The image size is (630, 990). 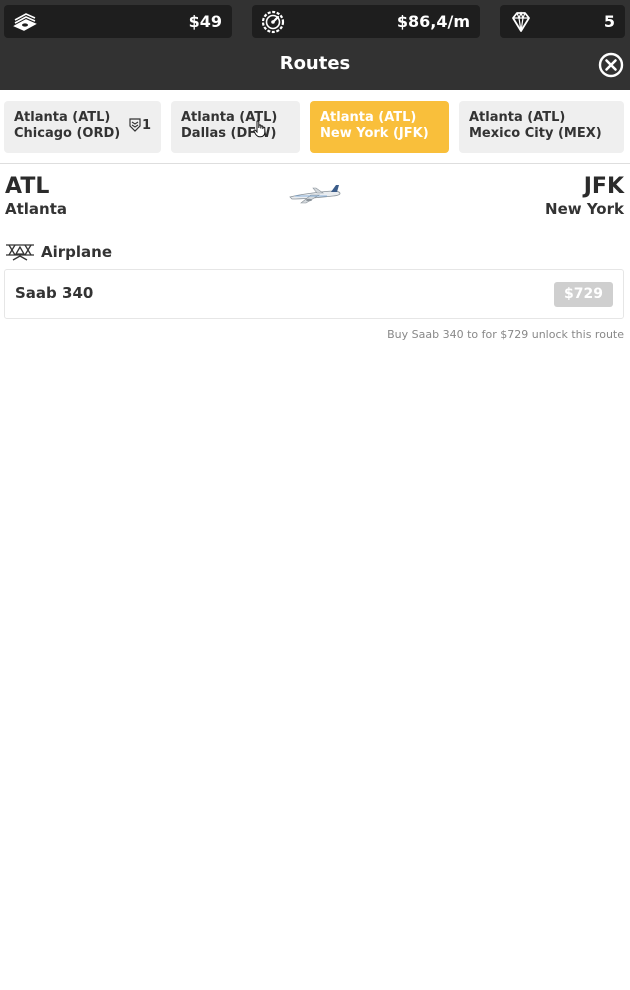 What do you see at coordinates (259, 129) in the screenshot?
I see `hand-cursor-icon` at bounding box center [259, 129].